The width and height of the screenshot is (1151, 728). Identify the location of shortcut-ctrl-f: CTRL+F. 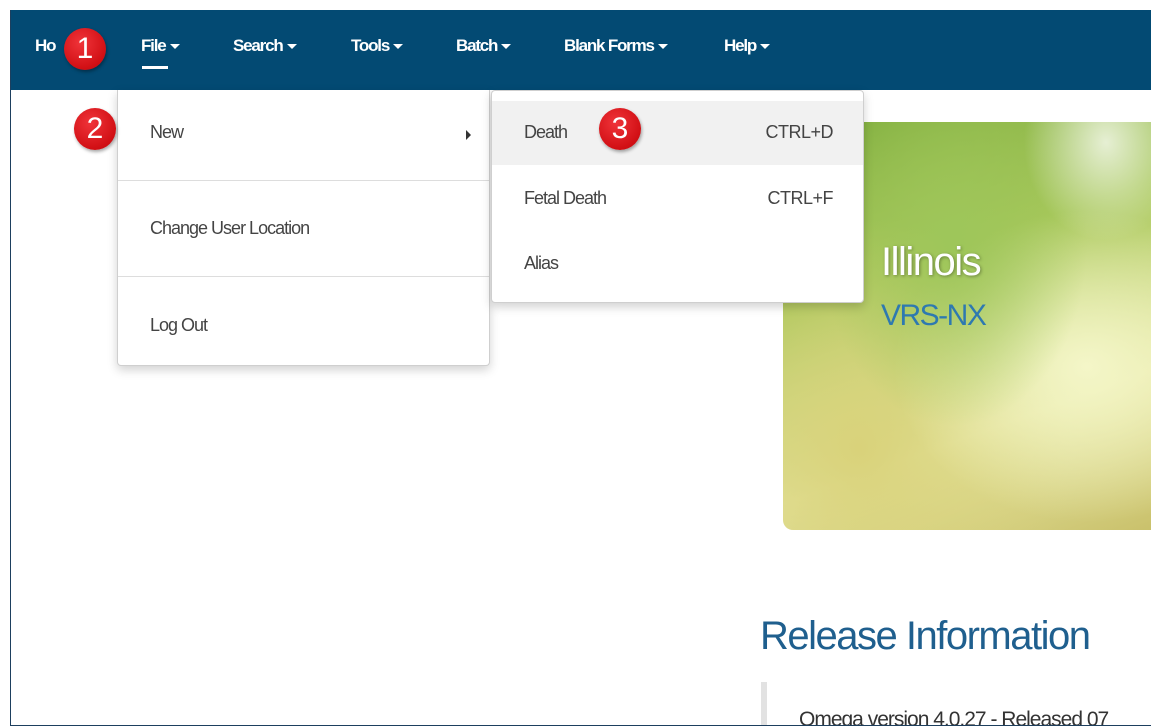
(800, 198).